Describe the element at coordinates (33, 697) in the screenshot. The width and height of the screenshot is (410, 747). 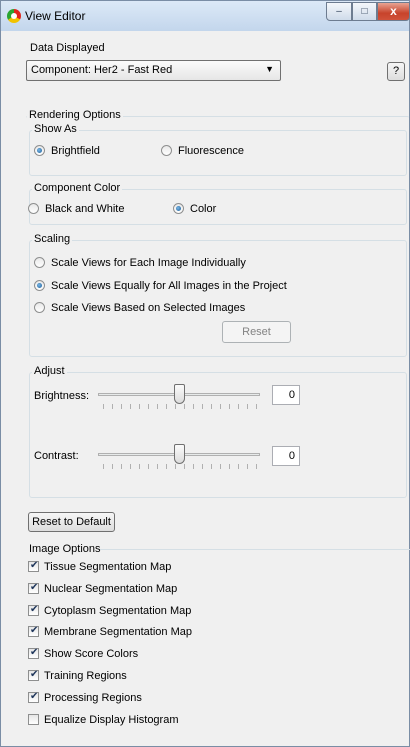
I see `processing-regions-checkbox` at that location.